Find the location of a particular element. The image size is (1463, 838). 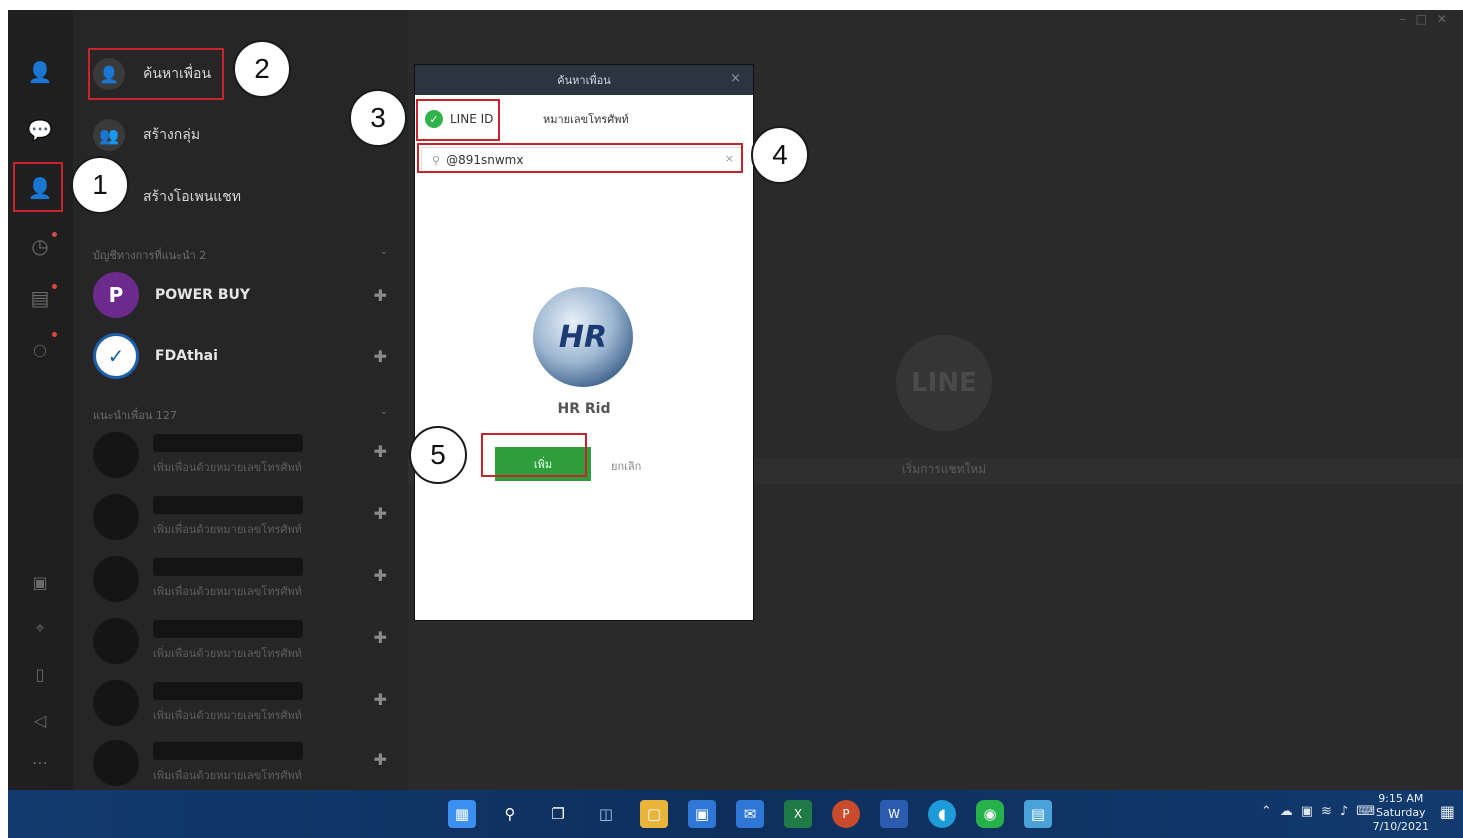

person-icon: 👤 is located at coordinates (40, 72).